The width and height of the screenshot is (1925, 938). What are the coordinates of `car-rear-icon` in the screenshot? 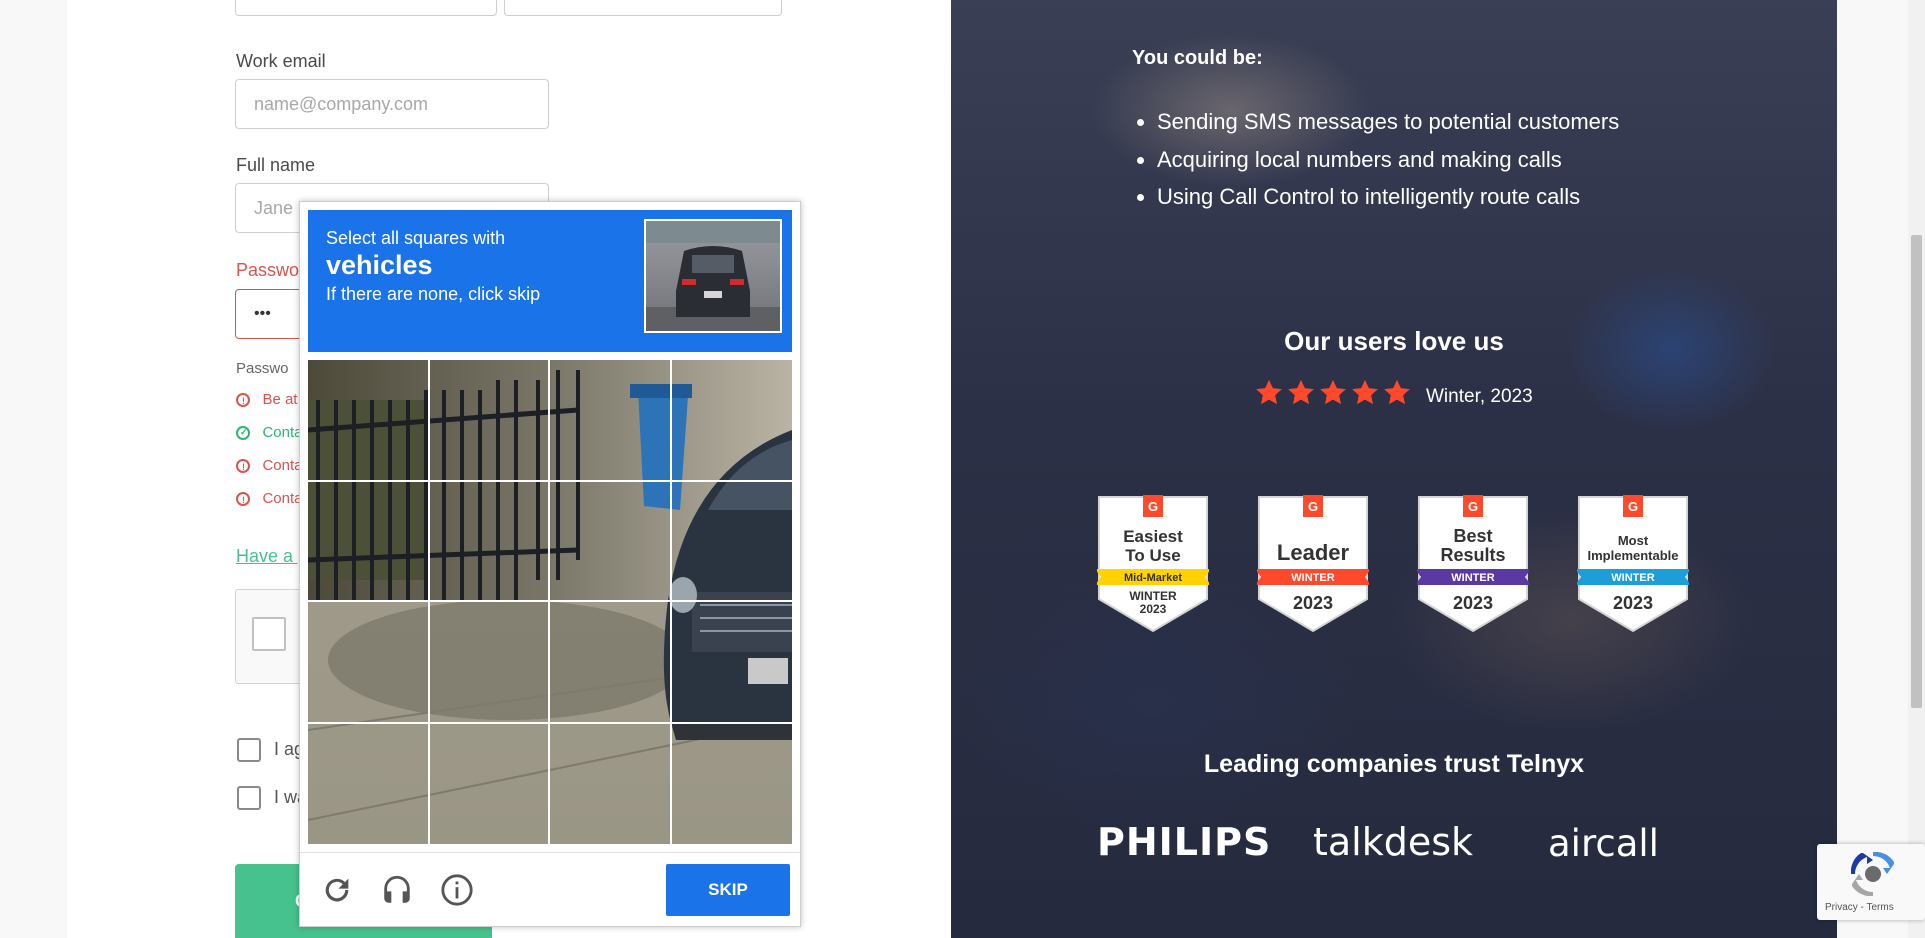 It's located at (713, 276).